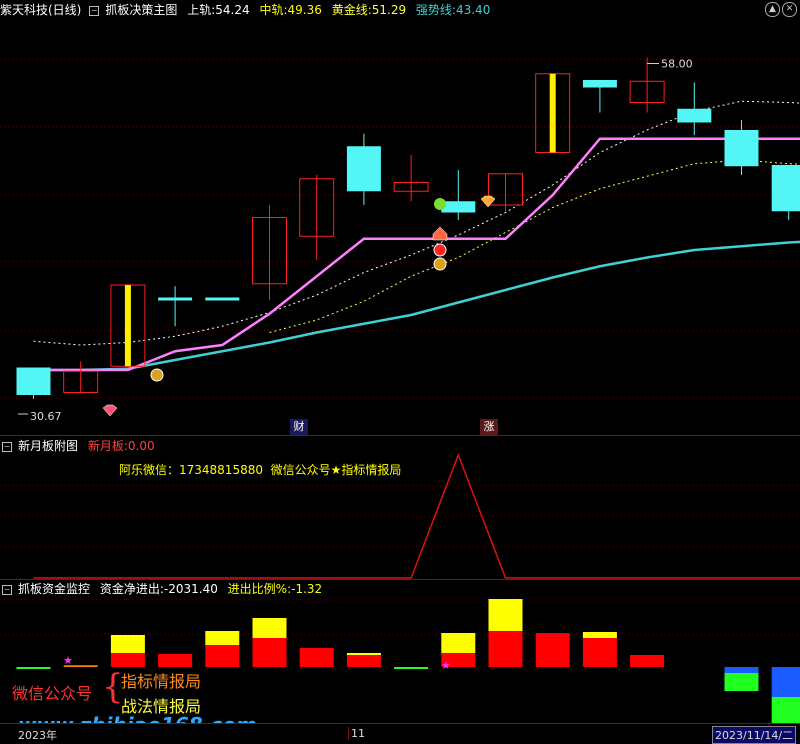 The height and width of the screenshot is (744, 800). What do you see at coordinates (191, 589) in the screenshot?
I see `net-value: -2031.40` at bounding box center [191, 589].